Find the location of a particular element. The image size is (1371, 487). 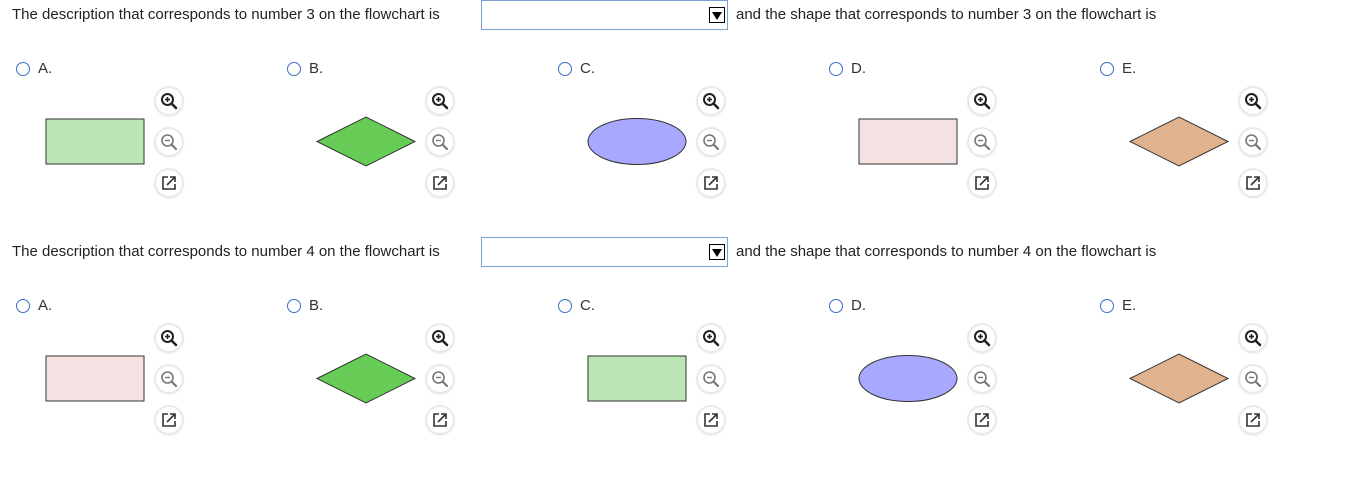

option-label: E. is located at coordinates (1129, 305).